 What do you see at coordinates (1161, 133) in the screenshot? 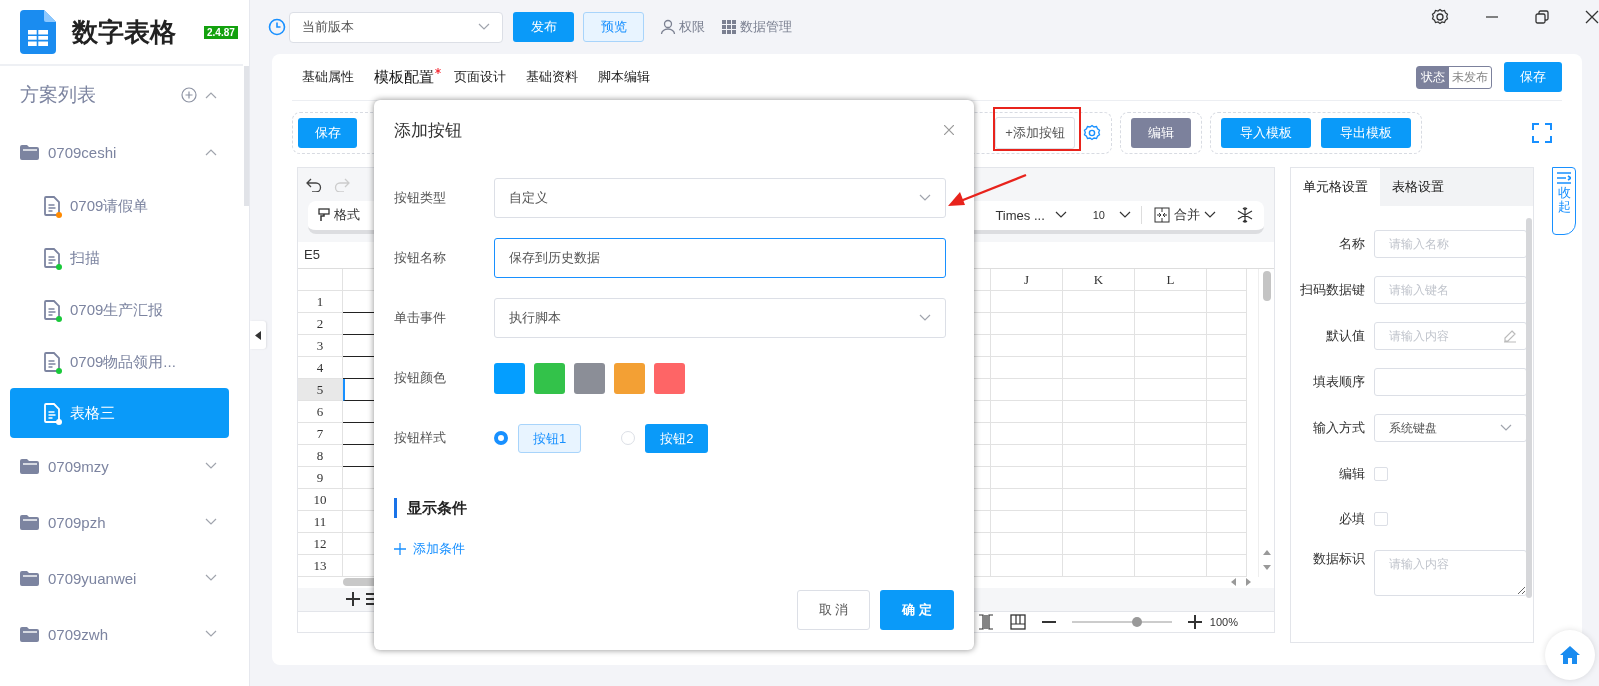
I see `edit-button: 编辑` at bounding box center [1161, 133].